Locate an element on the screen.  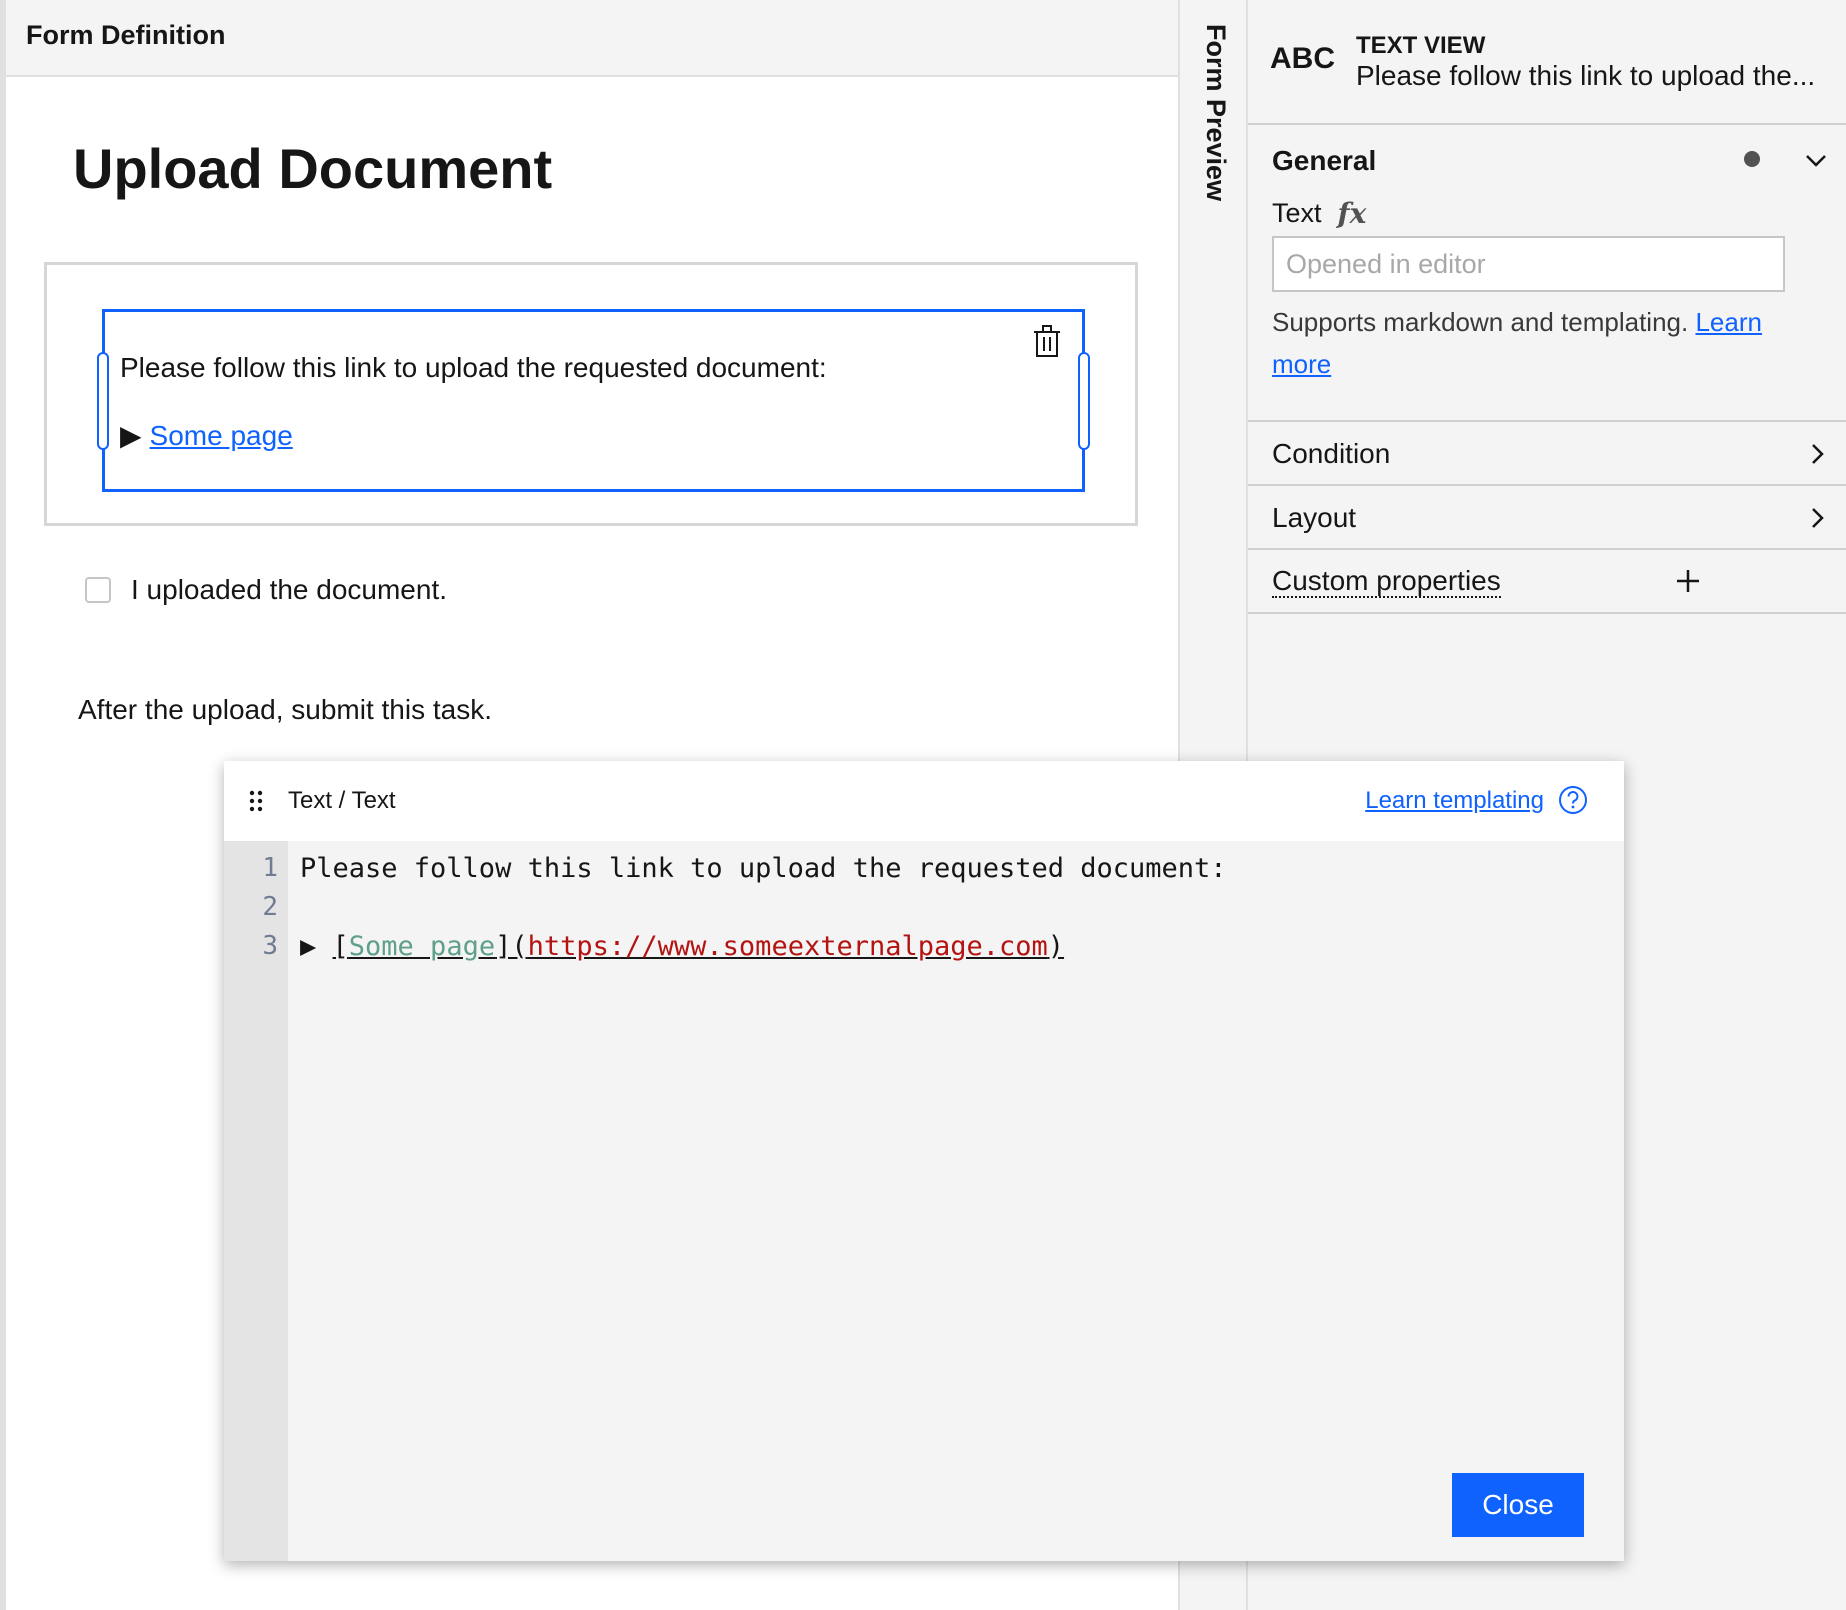
chevron-down-icon is located at coordinates (1816, 161).